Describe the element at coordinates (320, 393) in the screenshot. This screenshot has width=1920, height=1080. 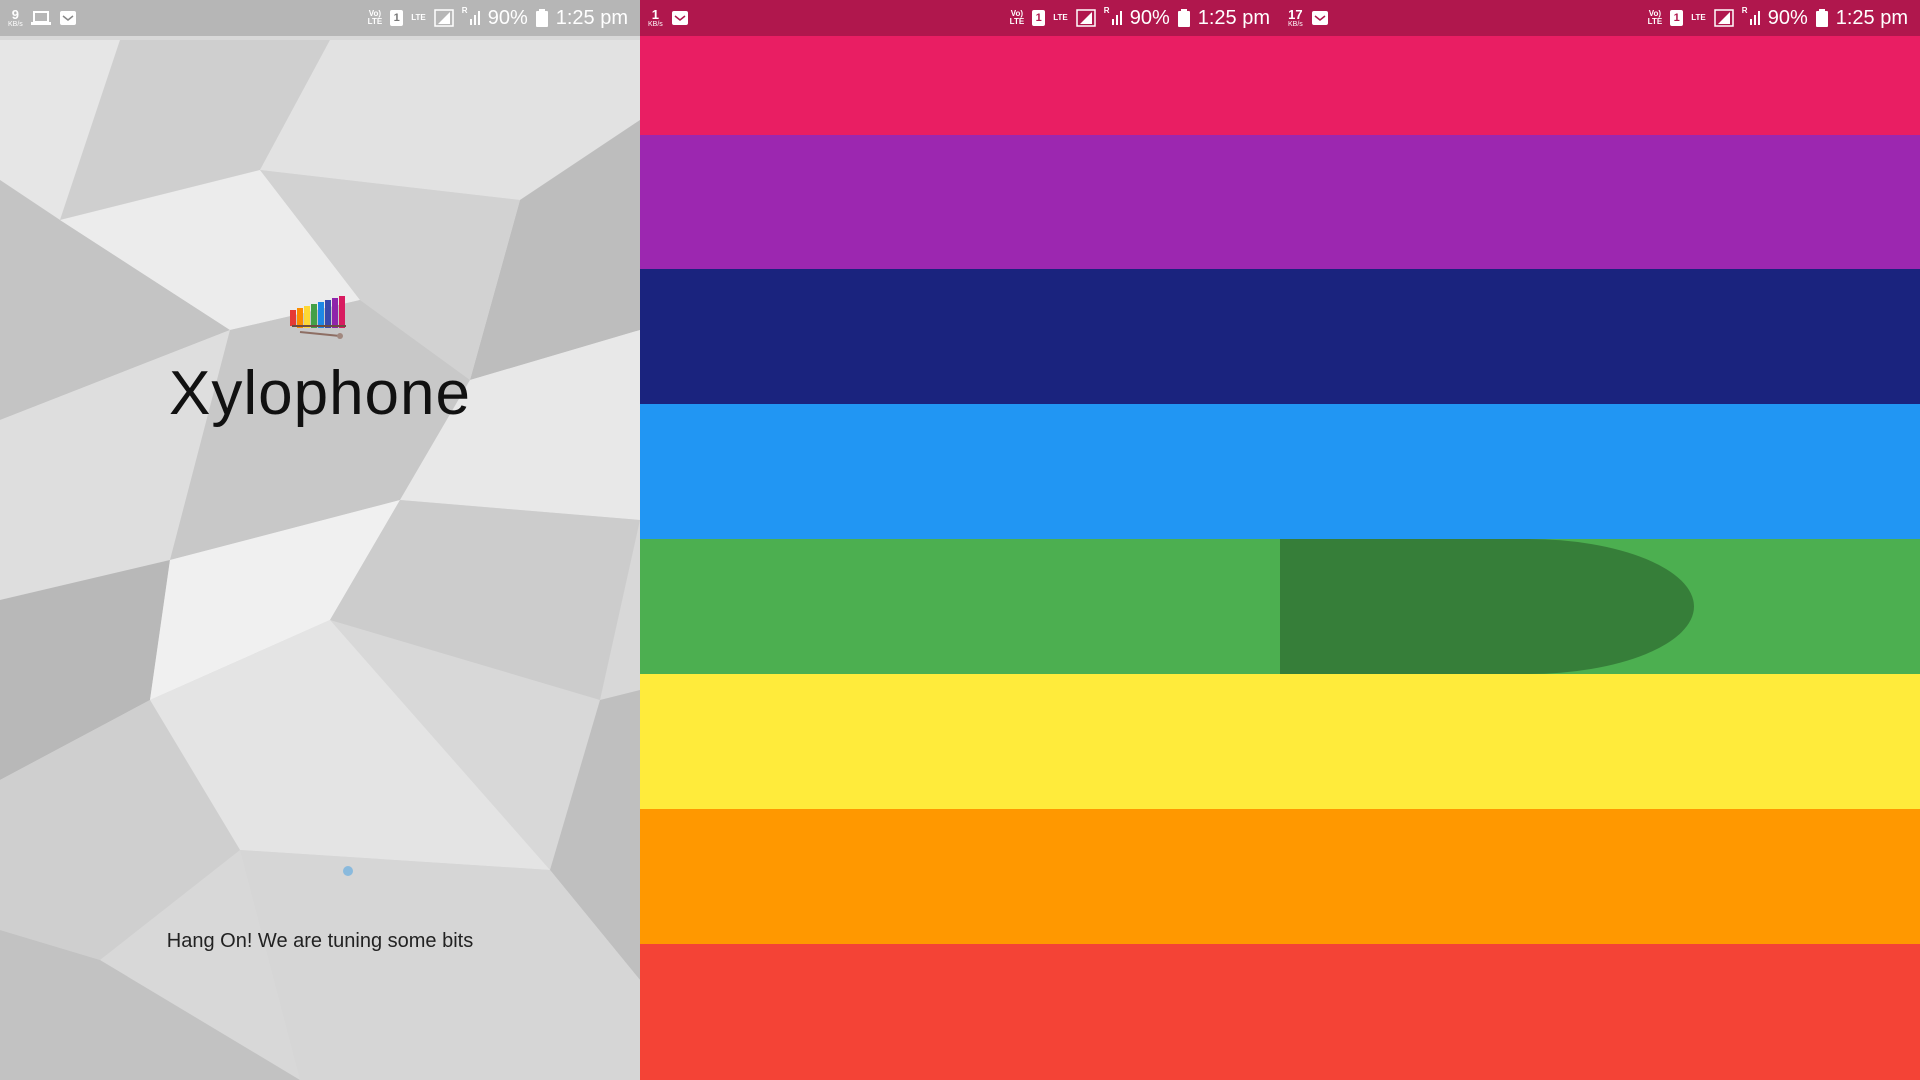
I see `app-title: Xylophone` at that location.